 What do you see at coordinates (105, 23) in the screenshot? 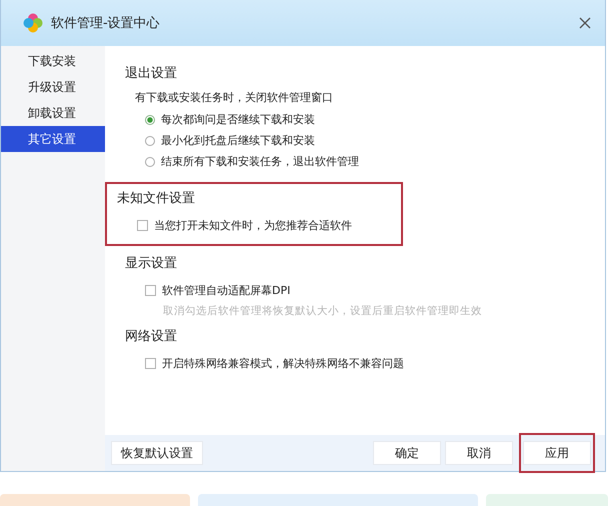
I see `window-title: 软件管理-设置中心` at bounding box center [105, 23].